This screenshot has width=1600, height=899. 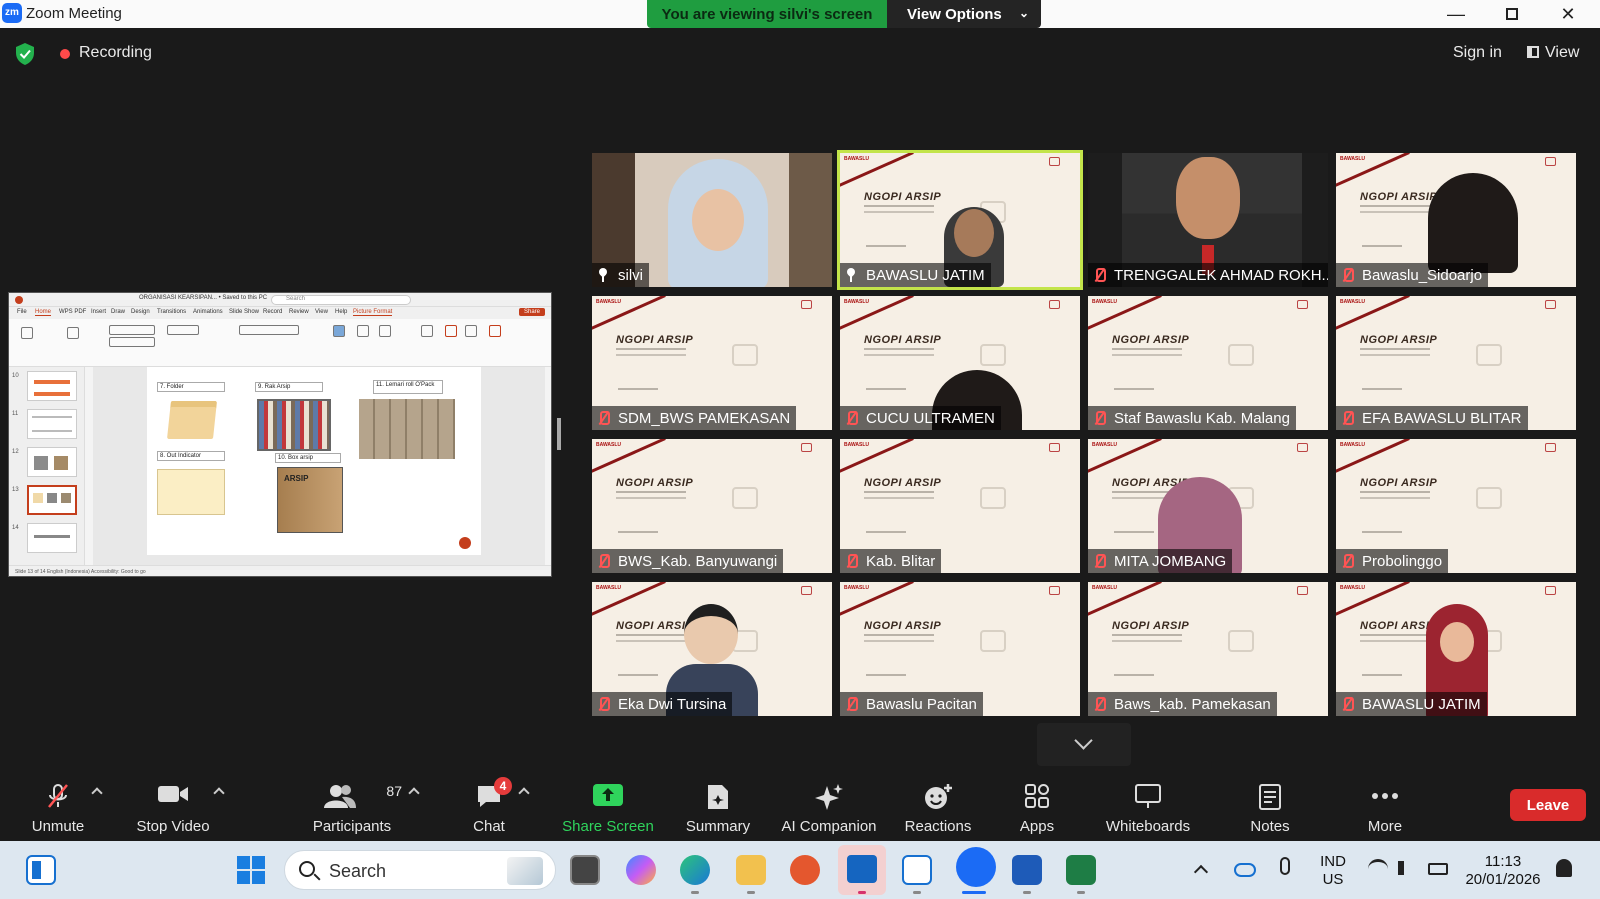 What do you see at coordinates (718, 808) in the screenshot?
I see `summary-button: Summary` at bounding box center [718, 808].